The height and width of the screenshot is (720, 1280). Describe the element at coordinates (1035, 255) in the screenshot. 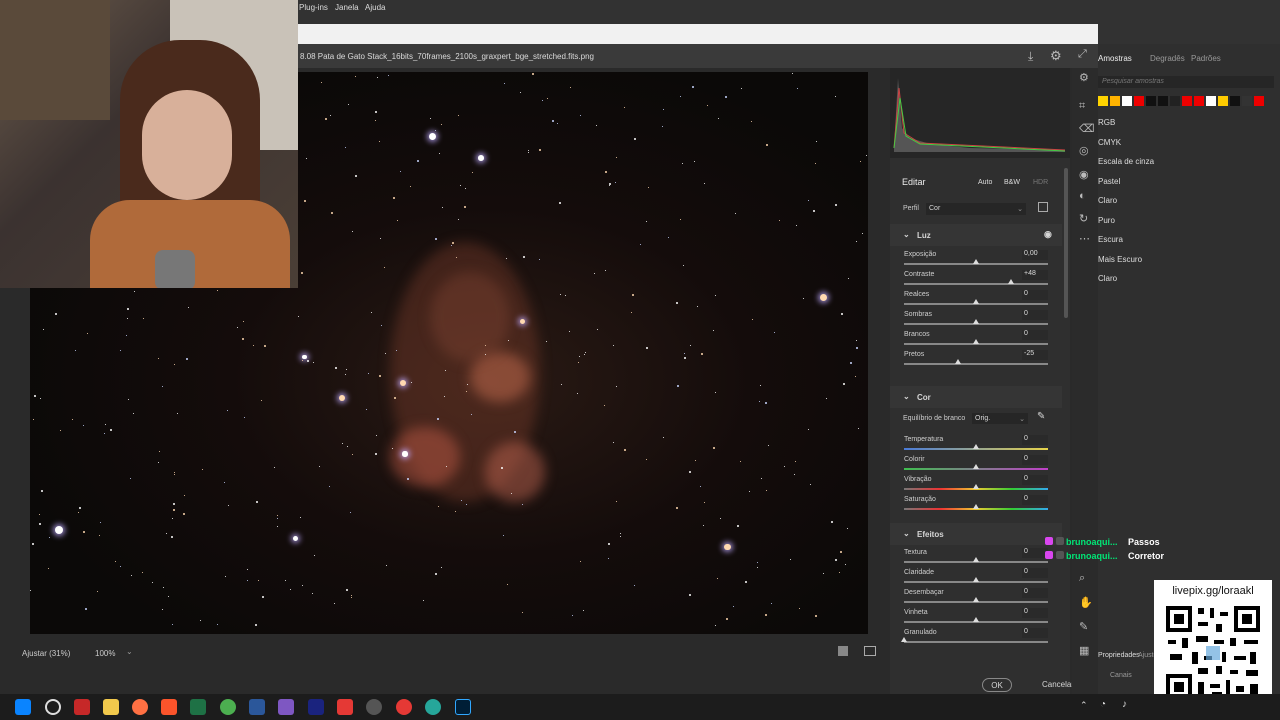

I see `slider-value-input: 0,00` at that location.